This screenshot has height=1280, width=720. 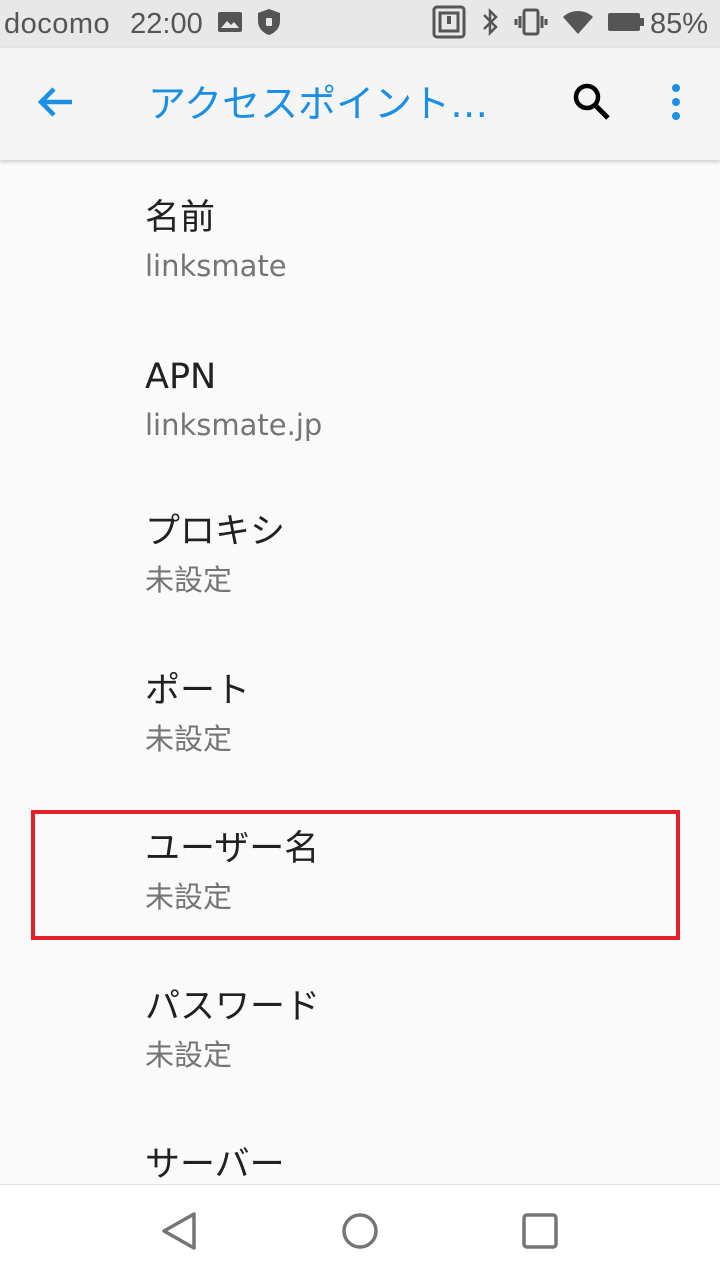 What do you see at coordinates (215, 532) in the screenshot?
I see `pref-title: プロキシ` at bounding box center [215, 532].